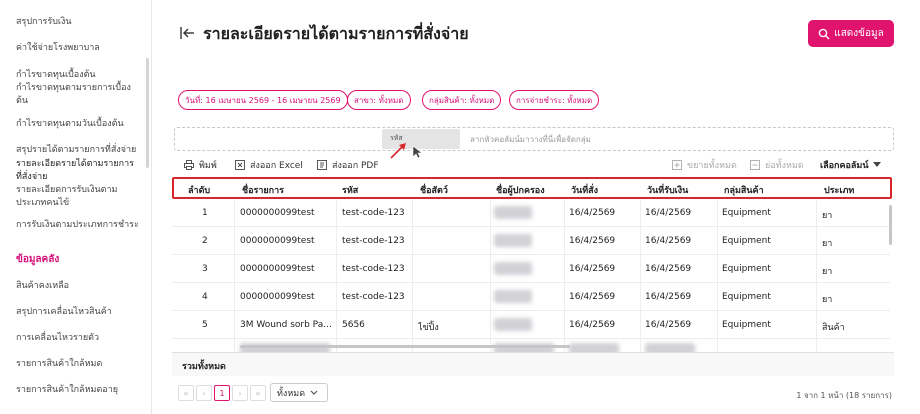 This screenshot has width=920, height=414. Describe the element at coordinates (428, 328) in the screenshot. I see `cell-pet-name: ไข่ปิ้ง` at that location.